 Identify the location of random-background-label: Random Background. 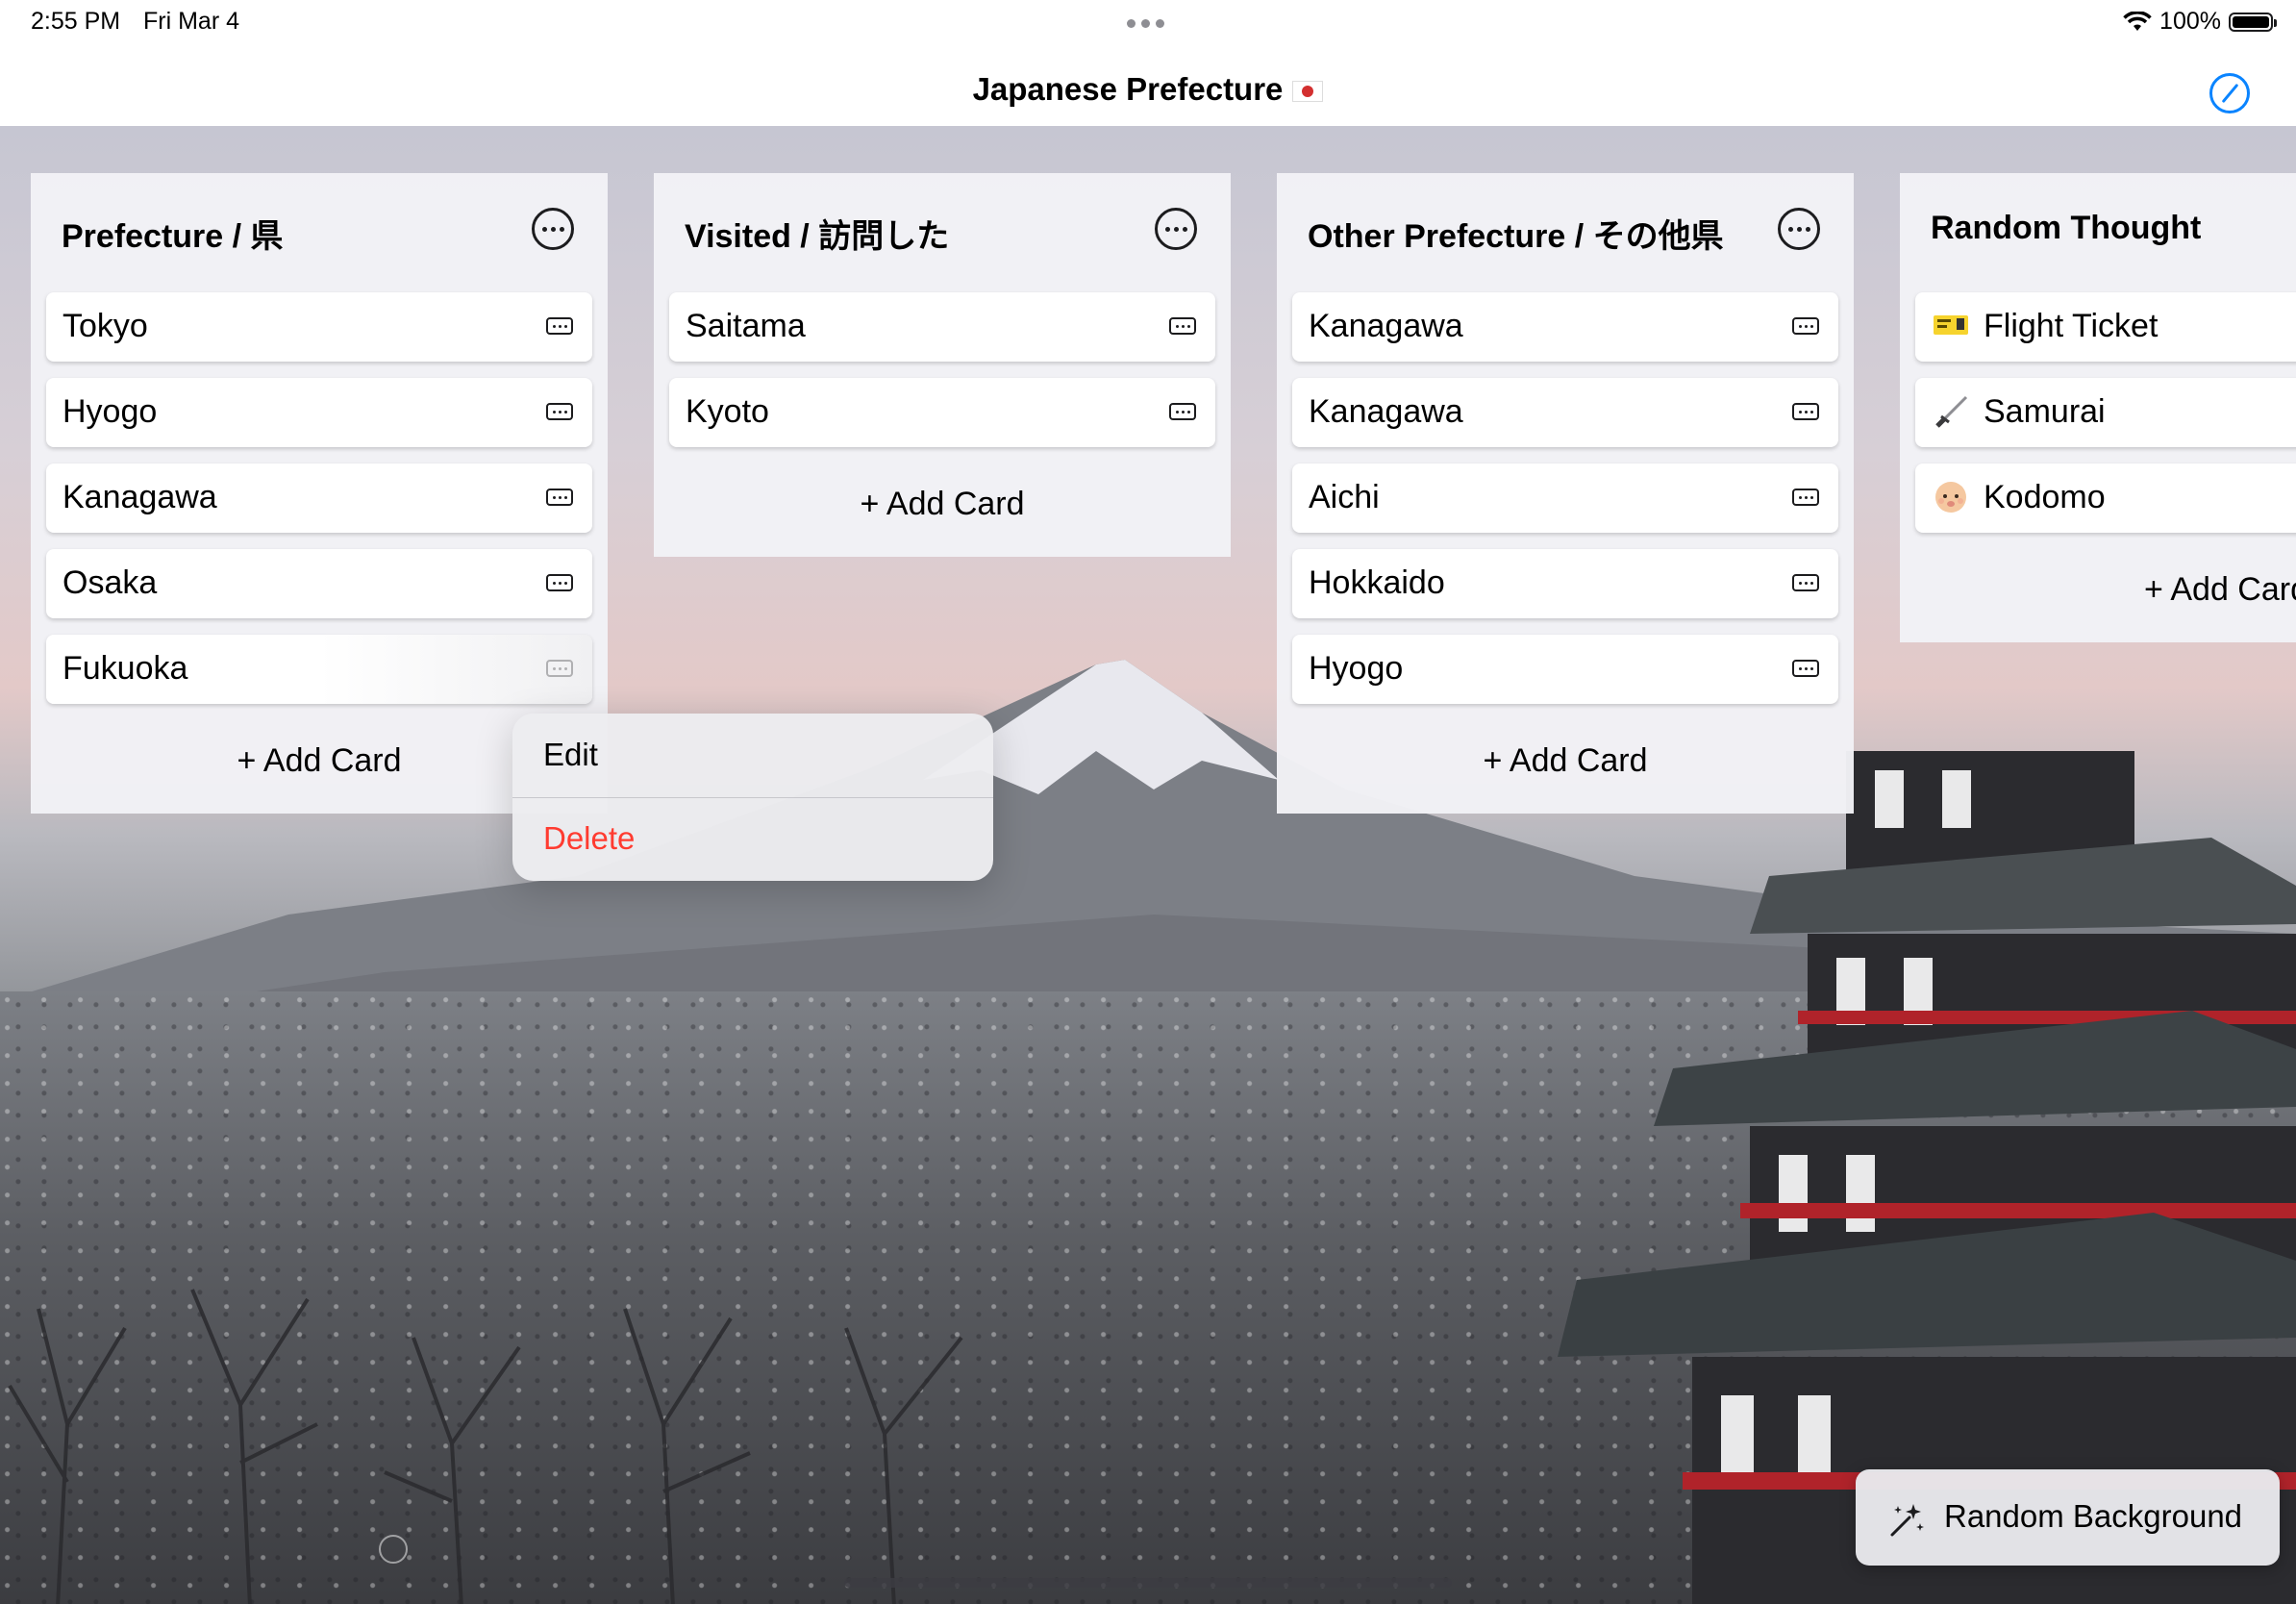
(2093, 1516).